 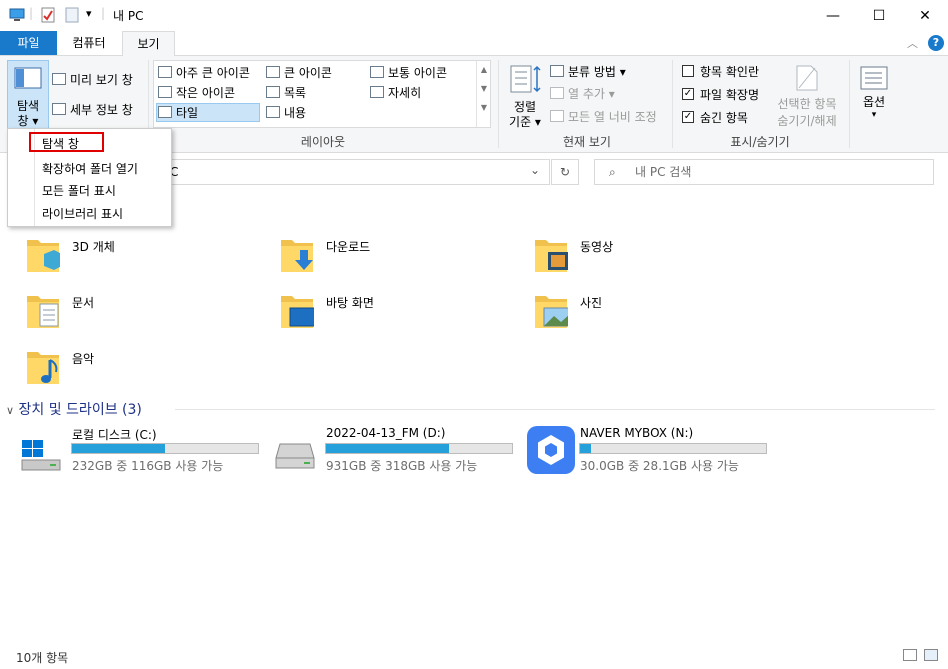 What do you see at coordinates (72, 15) in the screenshot?
I see `new-folder-icon` at bounding box center [72, 15].